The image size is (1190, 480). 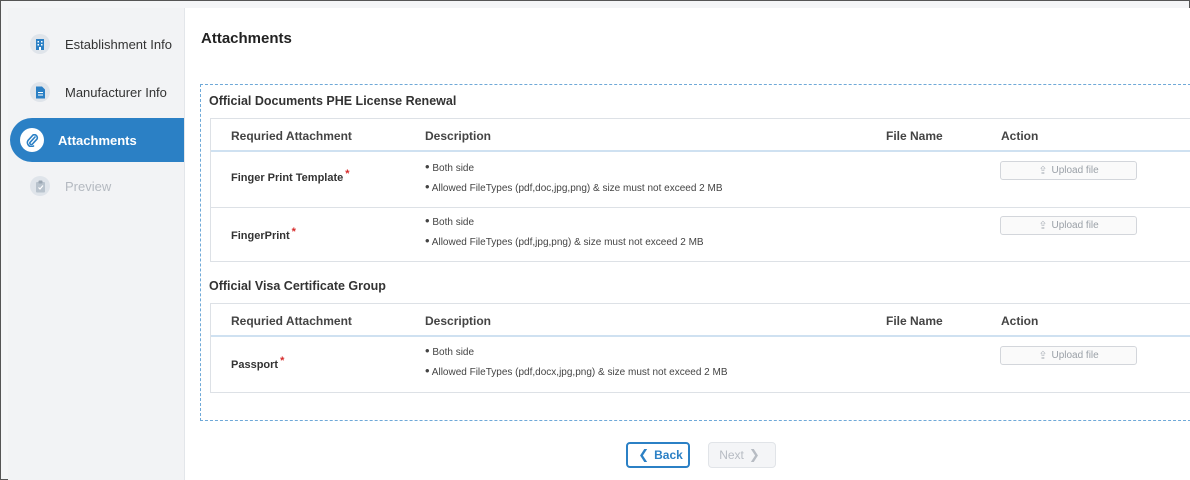 What do you see at coordinates (88, 186) in the screenshot?
I see `sidebar-item-label: Preview` at bounding box center [88, 186].